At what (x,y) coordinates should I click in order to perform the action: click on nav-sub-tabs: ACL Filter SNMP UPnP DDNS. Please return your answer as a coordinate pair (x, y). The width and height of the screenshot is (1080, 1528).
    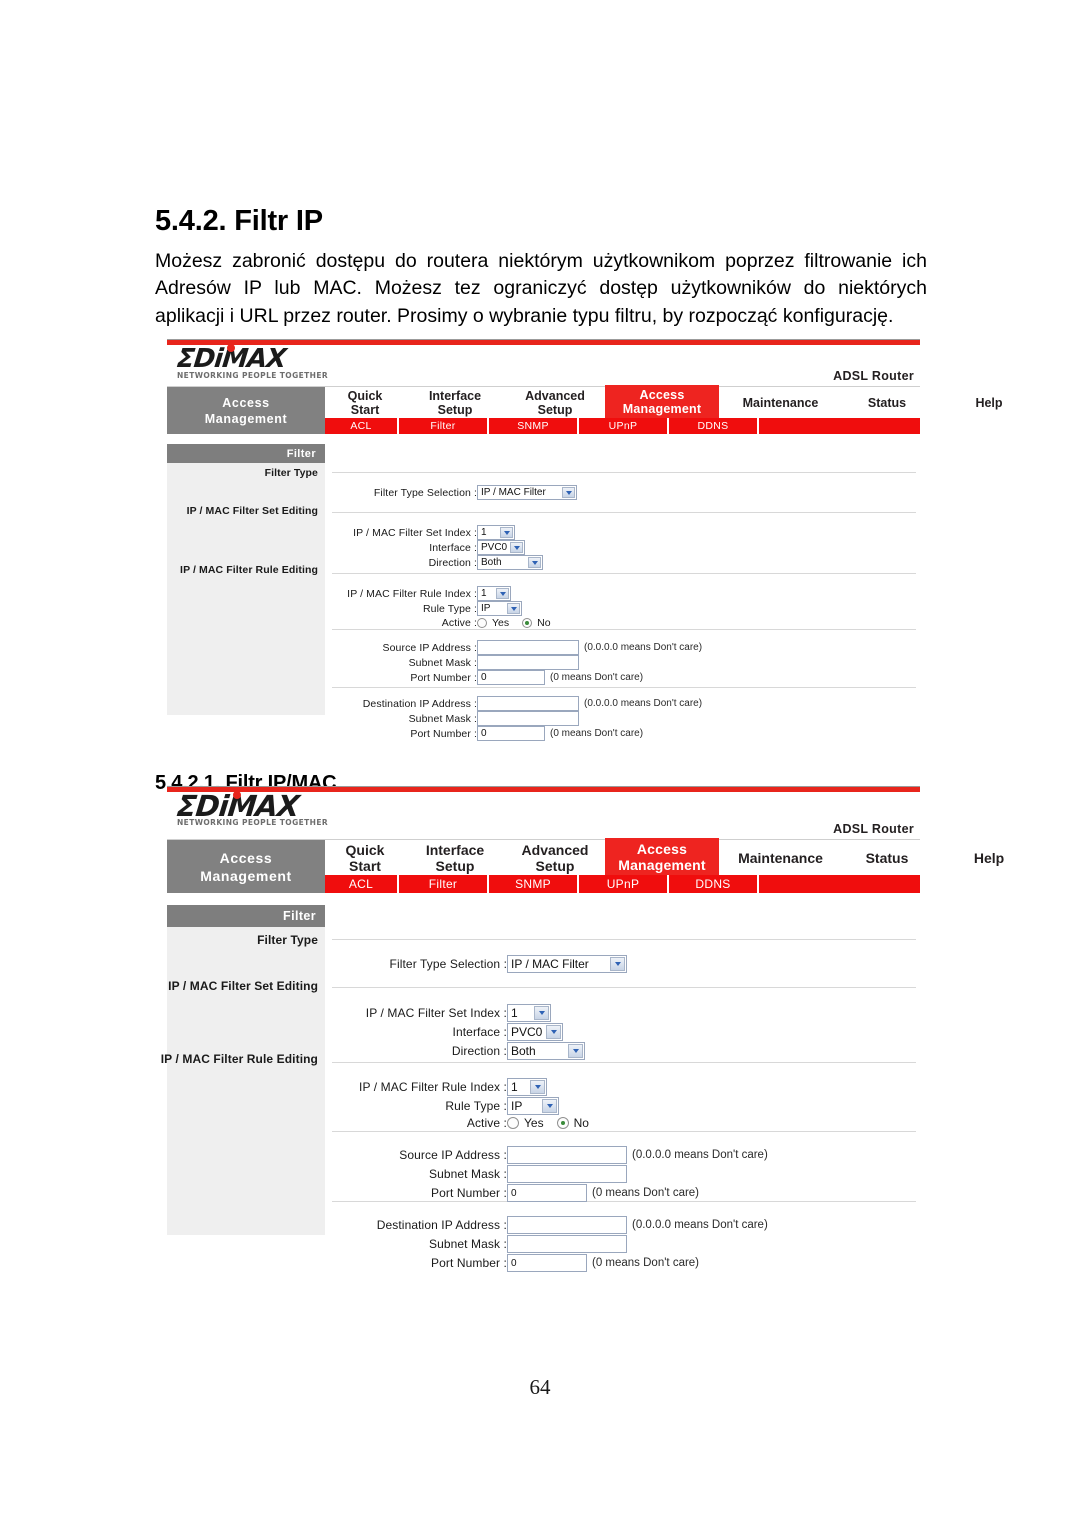
    Looking at the image, I should click on (622, 426).